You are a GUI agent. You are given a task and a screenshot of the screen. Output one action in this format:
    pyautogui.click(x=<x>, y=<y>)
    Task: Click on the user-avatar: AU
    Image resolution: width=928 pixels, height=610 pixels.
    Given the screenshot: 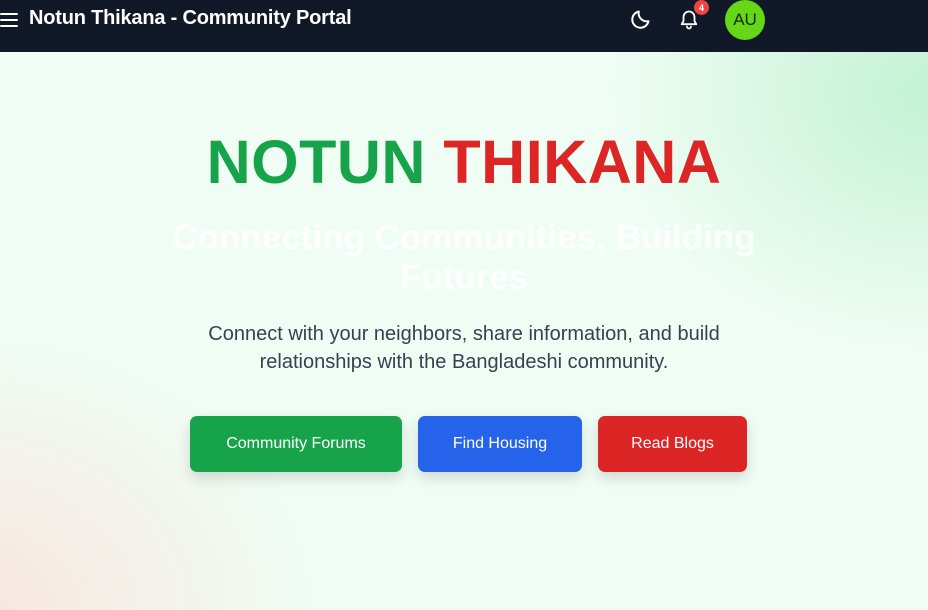 What is the action you would take?
    pyautogui.click(x=745, y=20)
    